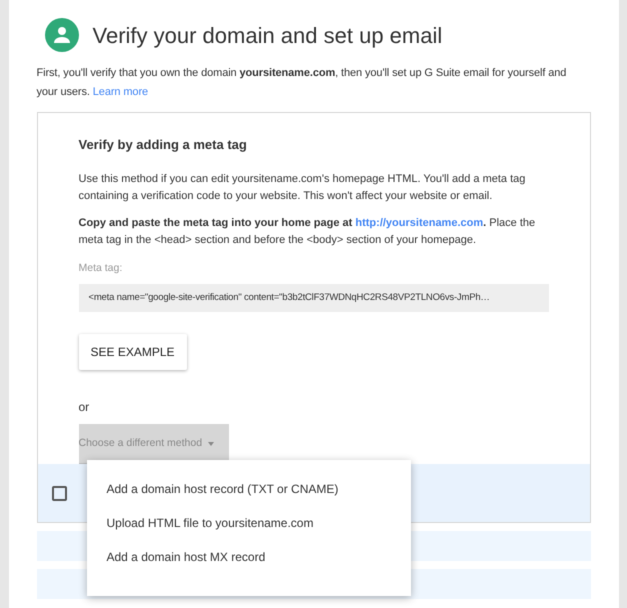 Image resolution: width=627 pixels, height=608 pixels. I want to click on see-example-button: SEE EXAMPLE, so click(132, 352).